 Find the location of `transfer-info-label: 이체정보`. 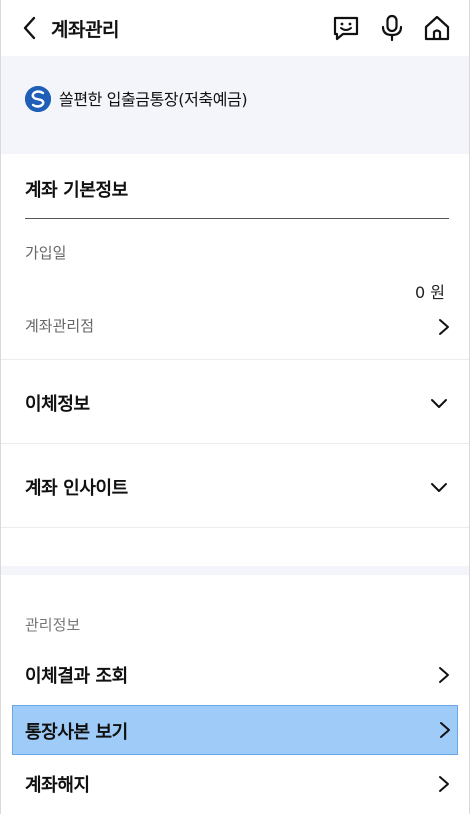

transfer-info-label: 이체정보 is located at coordinates (57, 404).